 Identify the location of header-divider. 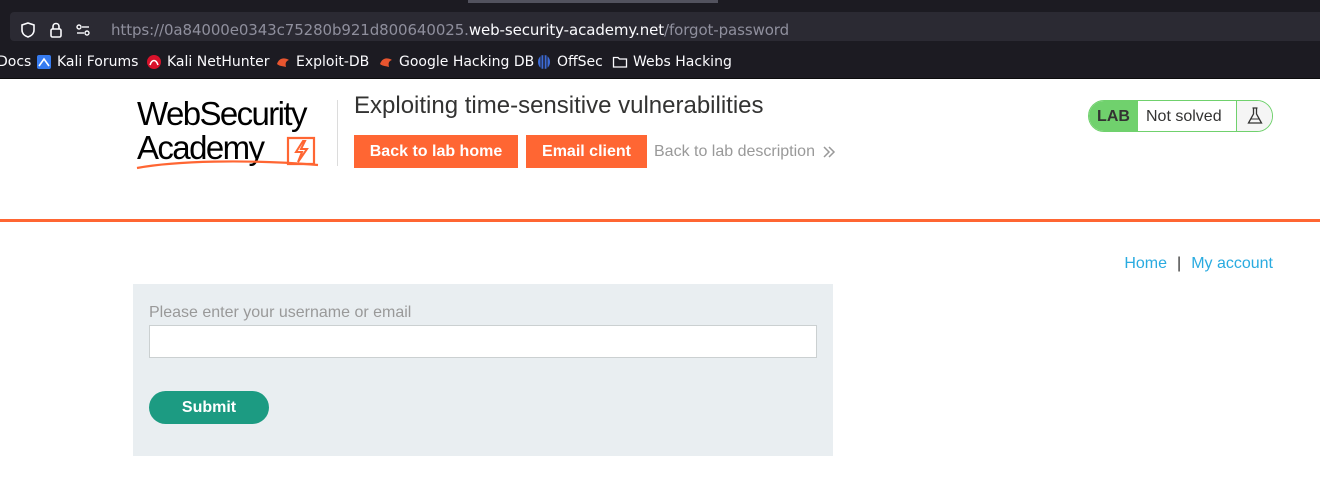
(337, 133).